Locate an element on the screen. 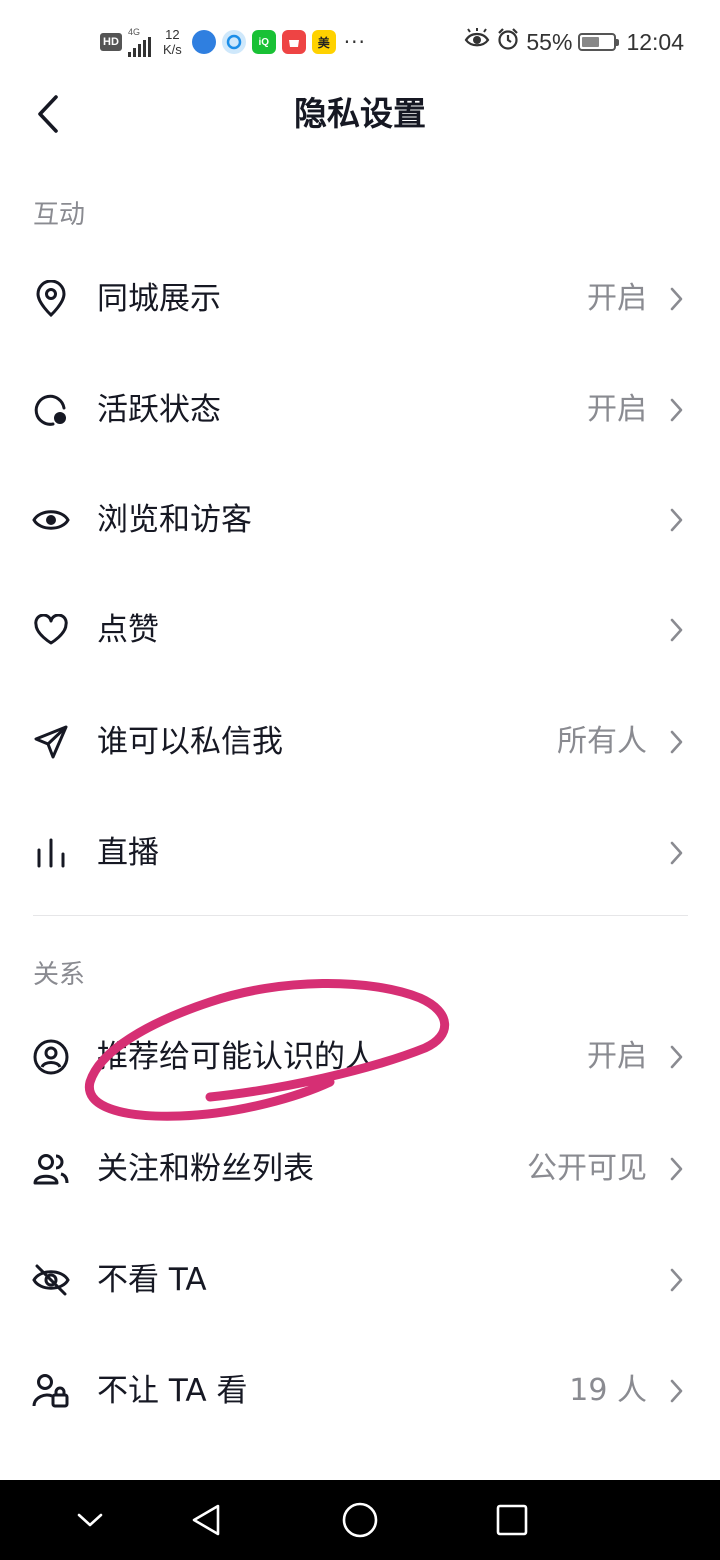 This screenshot has height=1560, width=720. user-circle-icon is located at coordinates (51, 1057).